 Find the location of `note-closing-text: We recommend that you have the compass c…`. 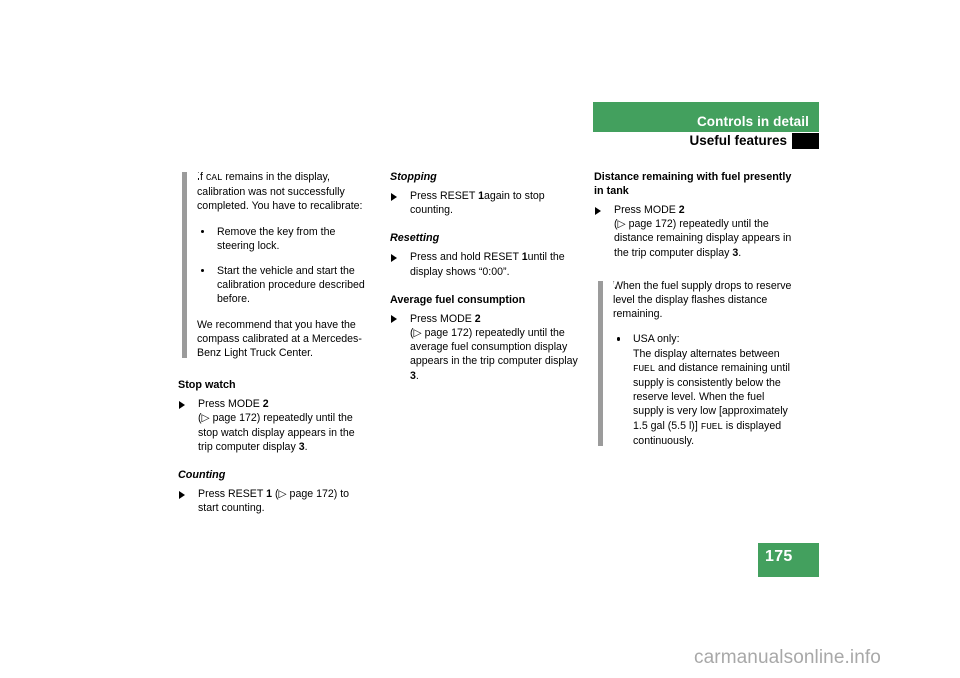

note-closing-text: We recommend that you have the compass c… is located at coordinates (279, 339).